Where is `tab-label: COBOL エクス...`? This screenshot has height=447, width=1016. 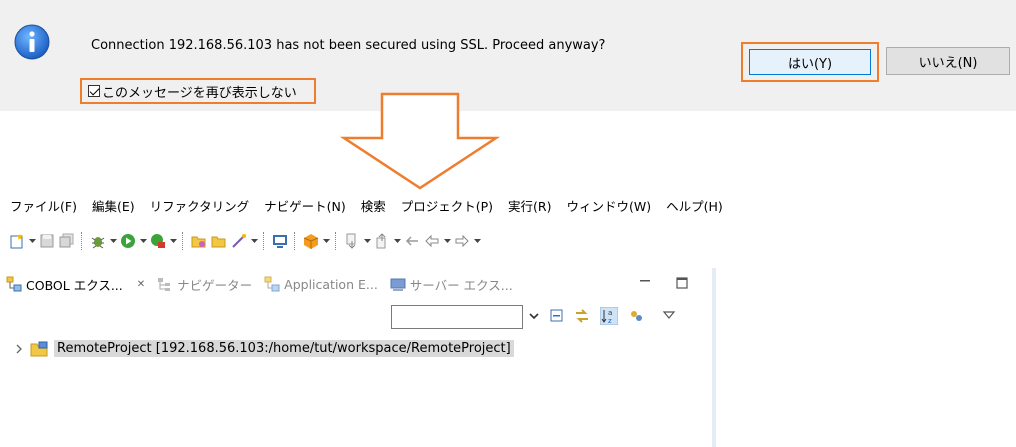 tab-label: COBOL エクス... is located at coordinates (74, 285).